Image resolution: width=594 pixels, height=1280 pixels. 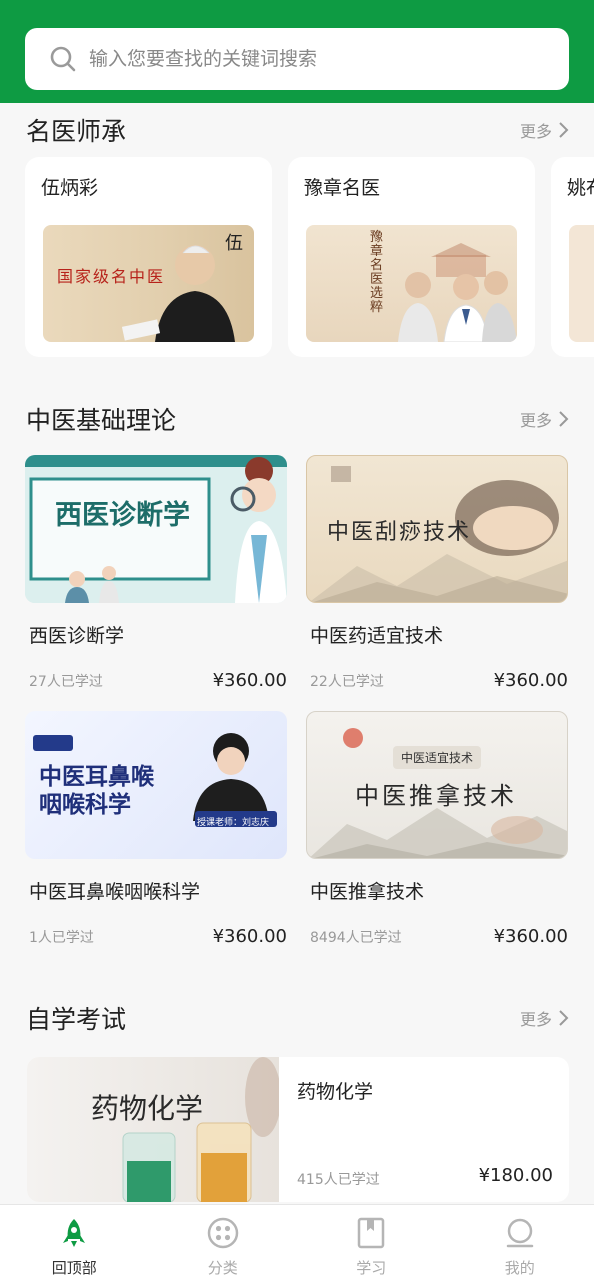 I want to click on master-card-yuzhang: 豫章名医 豫章名医选粹, so click(x=411, y=257).